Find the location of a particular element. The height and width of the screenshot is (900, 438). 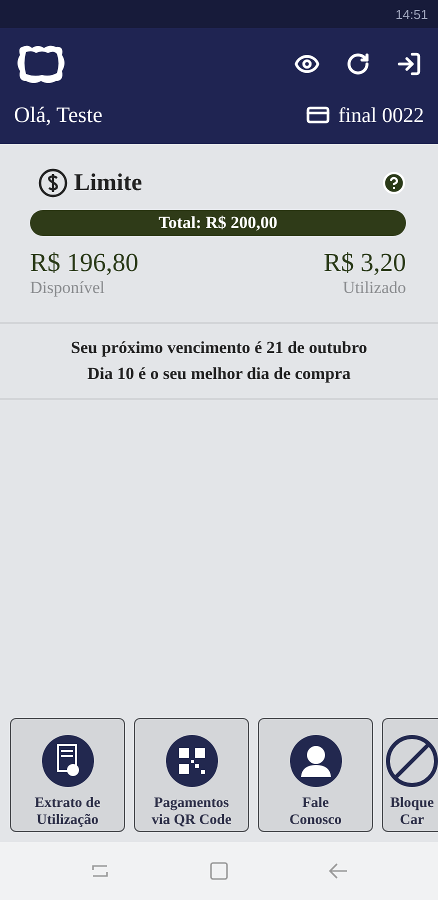

prohibited-icon is located at coordinates (411, 761).